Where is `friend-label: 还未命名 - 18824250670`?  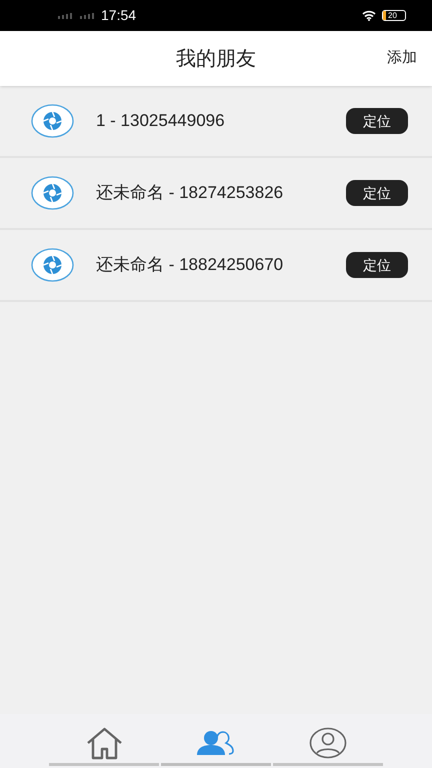
friend-label: 还未命名 - 18824250670 is located at coordinates (190, 265).